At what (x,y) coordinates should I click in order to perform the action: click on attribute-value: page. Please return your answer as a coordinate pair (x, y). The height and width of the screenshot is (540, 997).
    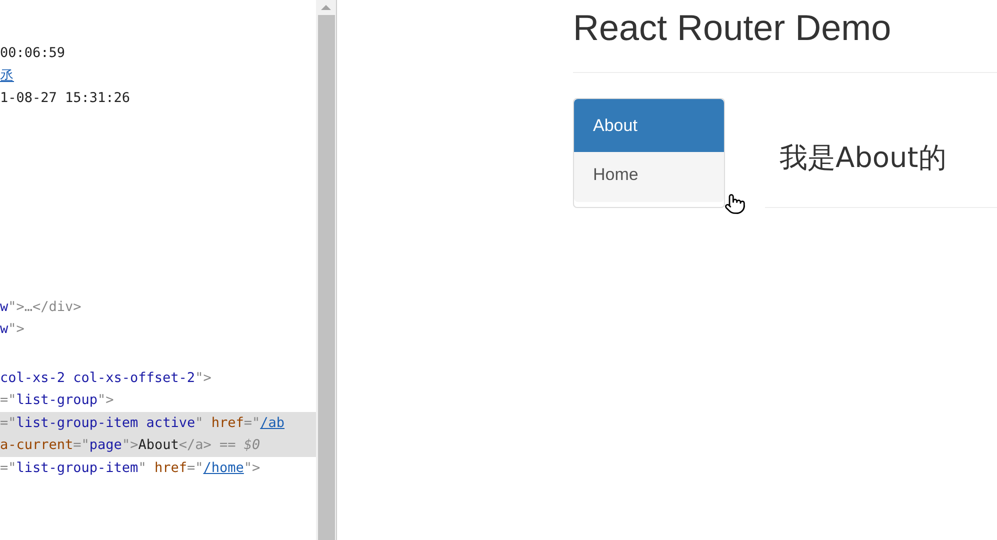
    Looking at the image, I should click on (105, 445).